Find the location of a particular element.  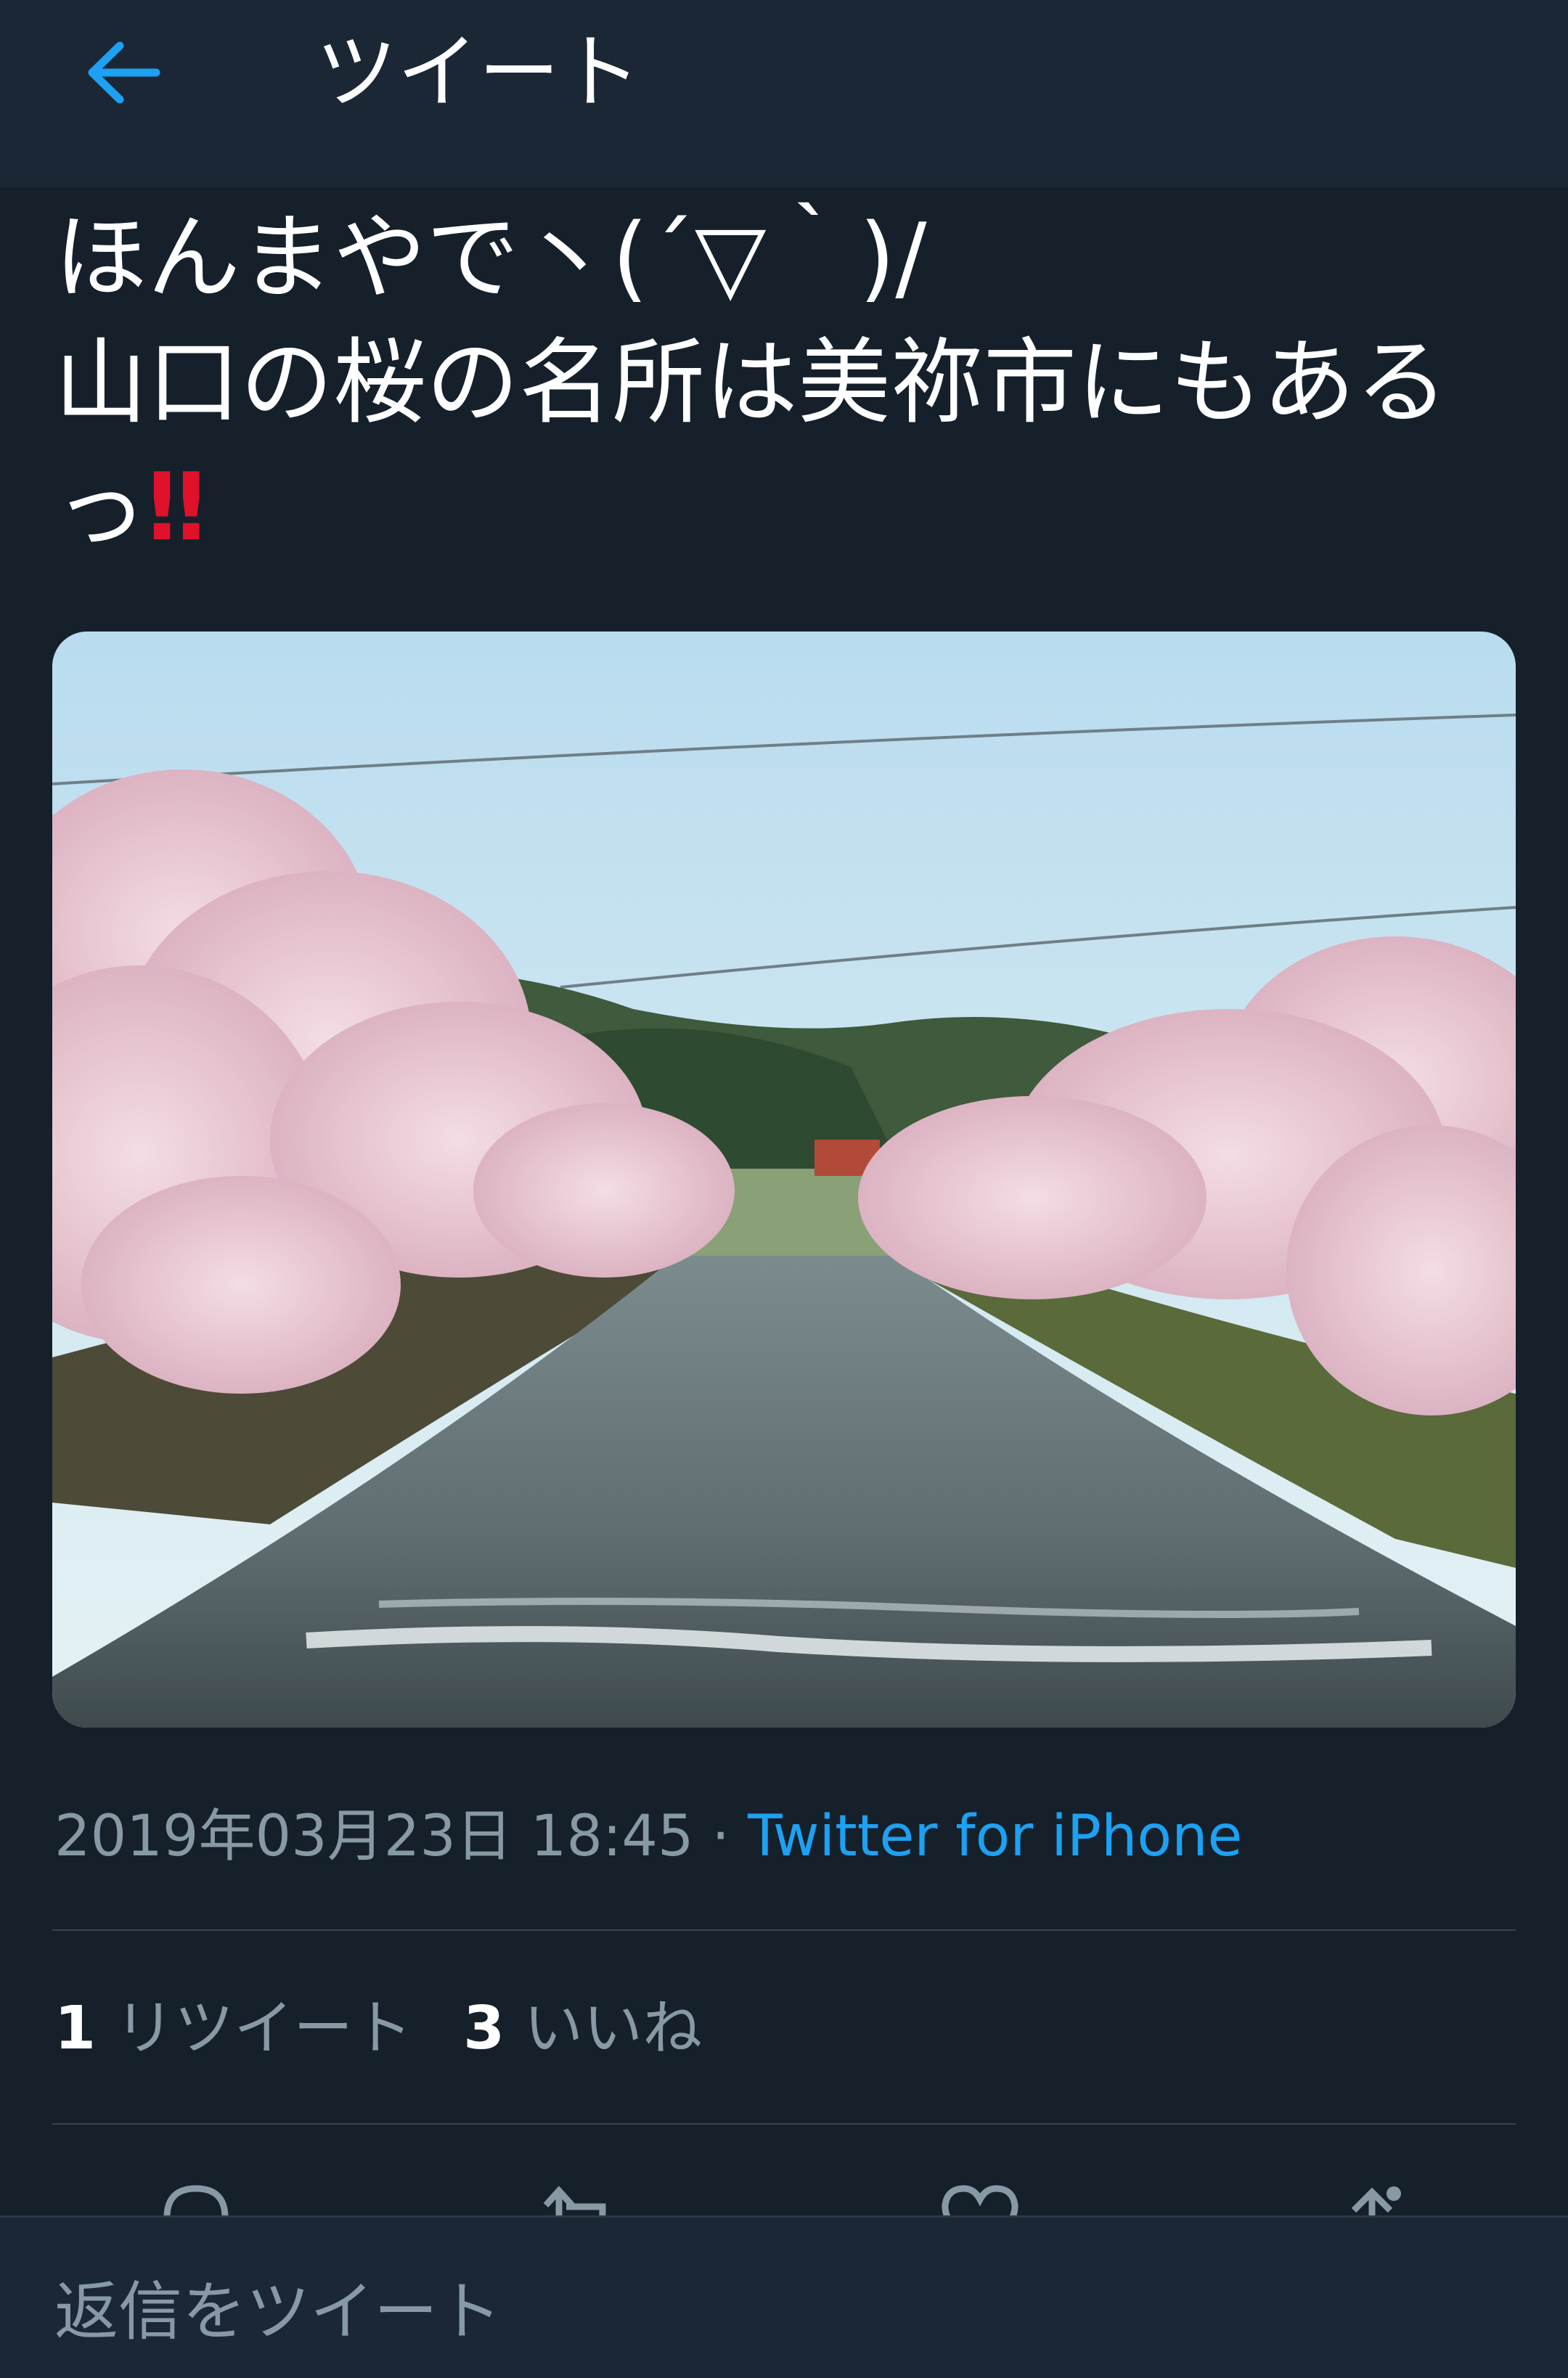

like-count: 3 is located at coordinates (484, 2028).